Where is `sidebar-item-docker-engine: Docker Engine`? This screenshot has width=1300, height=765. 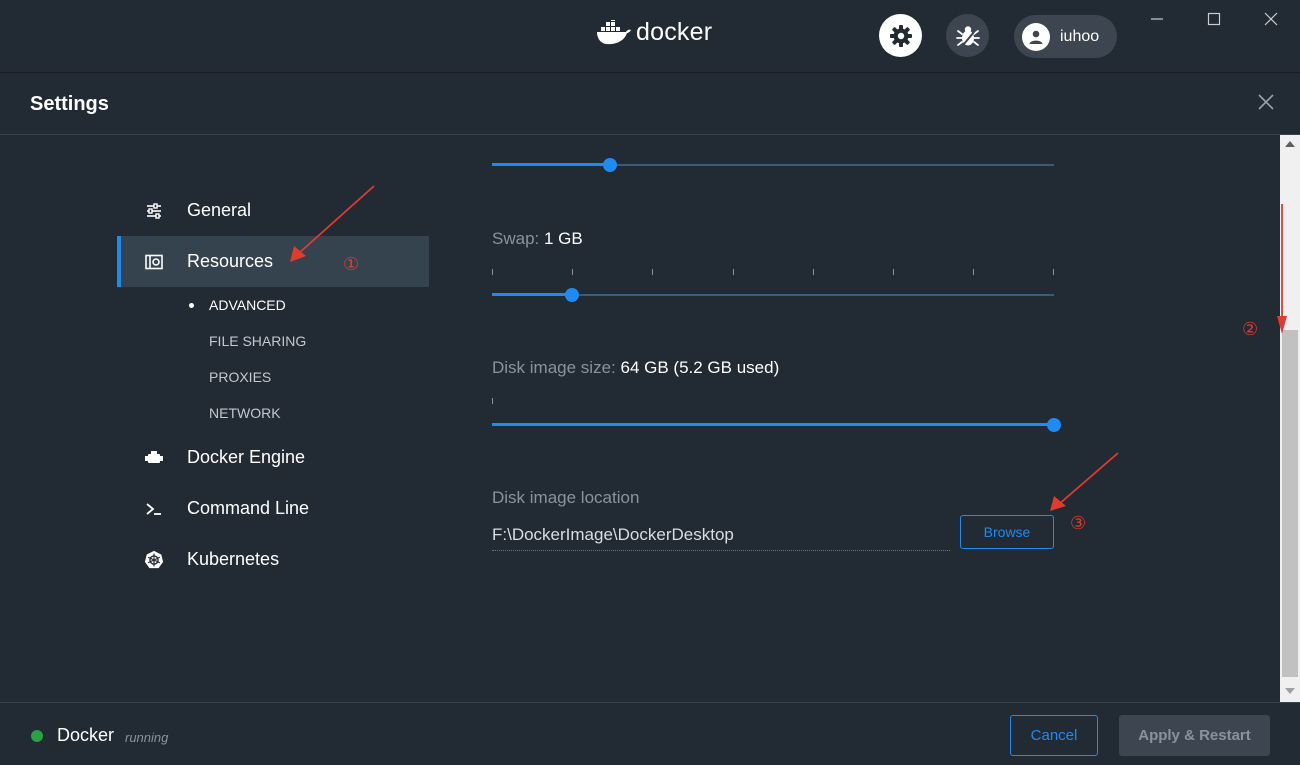 sidebar-item-docker-engine: Docker Engine is located at coordinates (273, 457).